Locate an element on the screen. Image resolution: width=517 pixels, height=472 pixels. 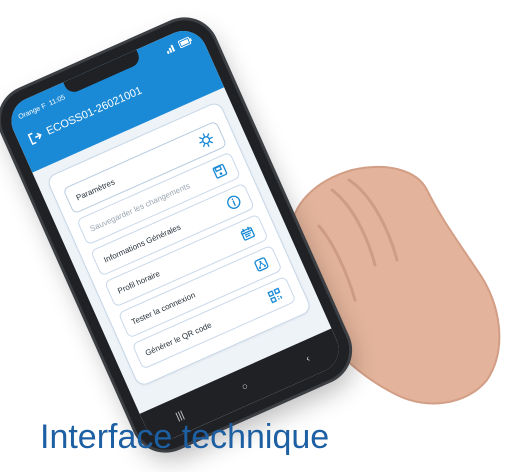
calendar-icon is located at coordinates (247, 233).